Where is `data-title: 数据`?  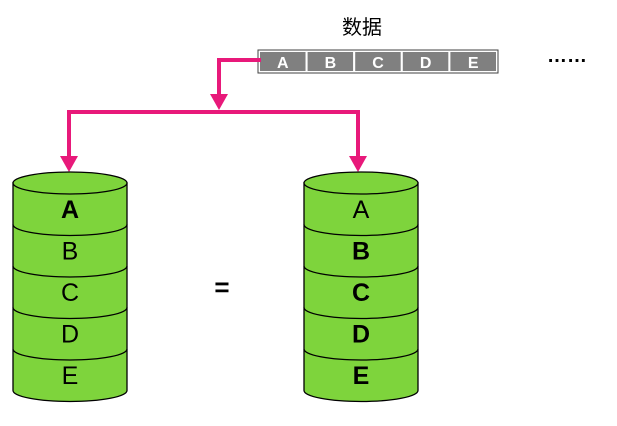 data-title: 数据 is located at coordinates (362, 27).